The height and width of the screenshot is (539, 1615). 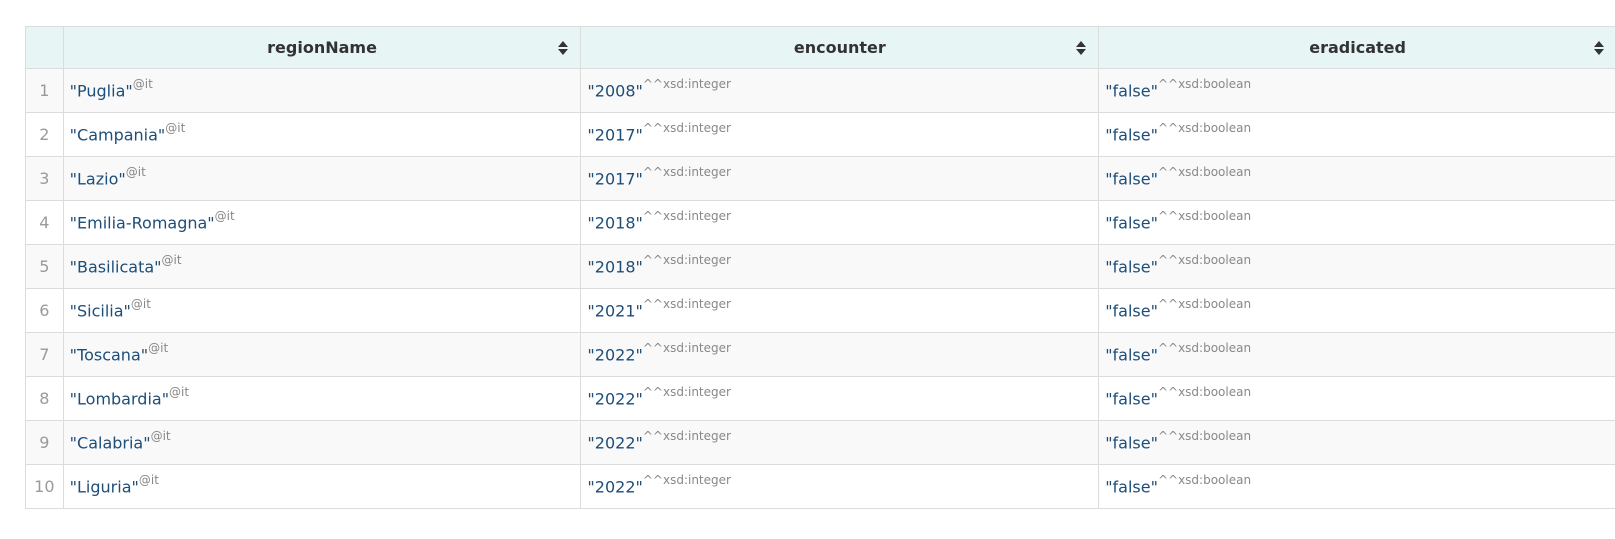 I want to click on literal-value: "2021", so click(x=615, y=311).